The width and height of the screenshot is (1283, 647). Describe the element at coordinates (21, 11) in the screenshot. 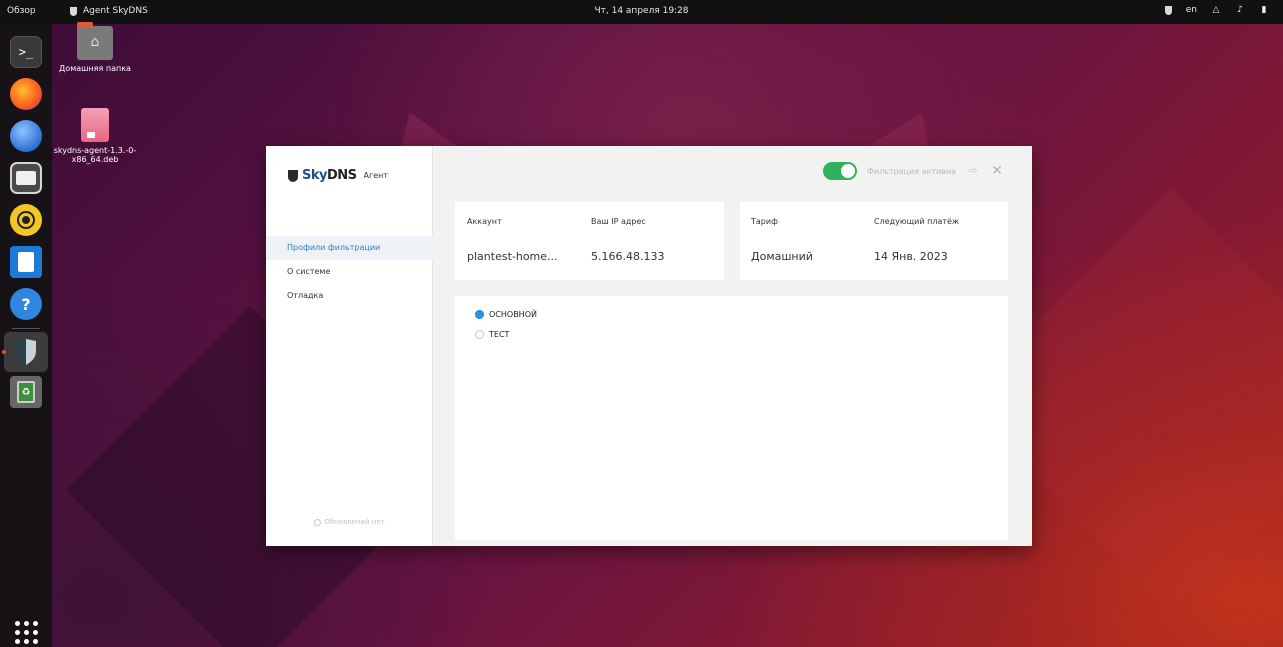

I see `activities-button: Обзор` at that location.